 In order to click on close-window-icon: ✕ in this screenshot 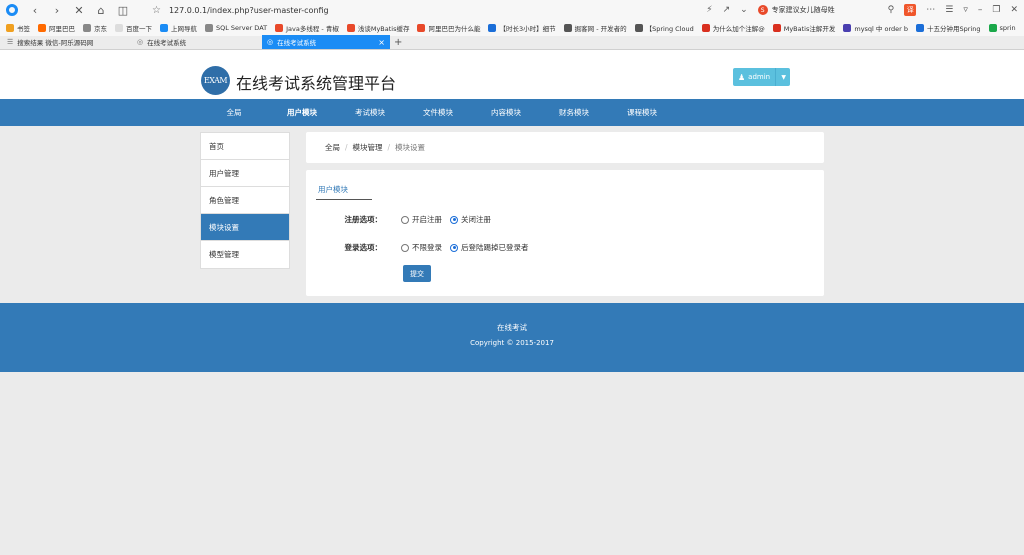, I will do `click(1014, 10)`.